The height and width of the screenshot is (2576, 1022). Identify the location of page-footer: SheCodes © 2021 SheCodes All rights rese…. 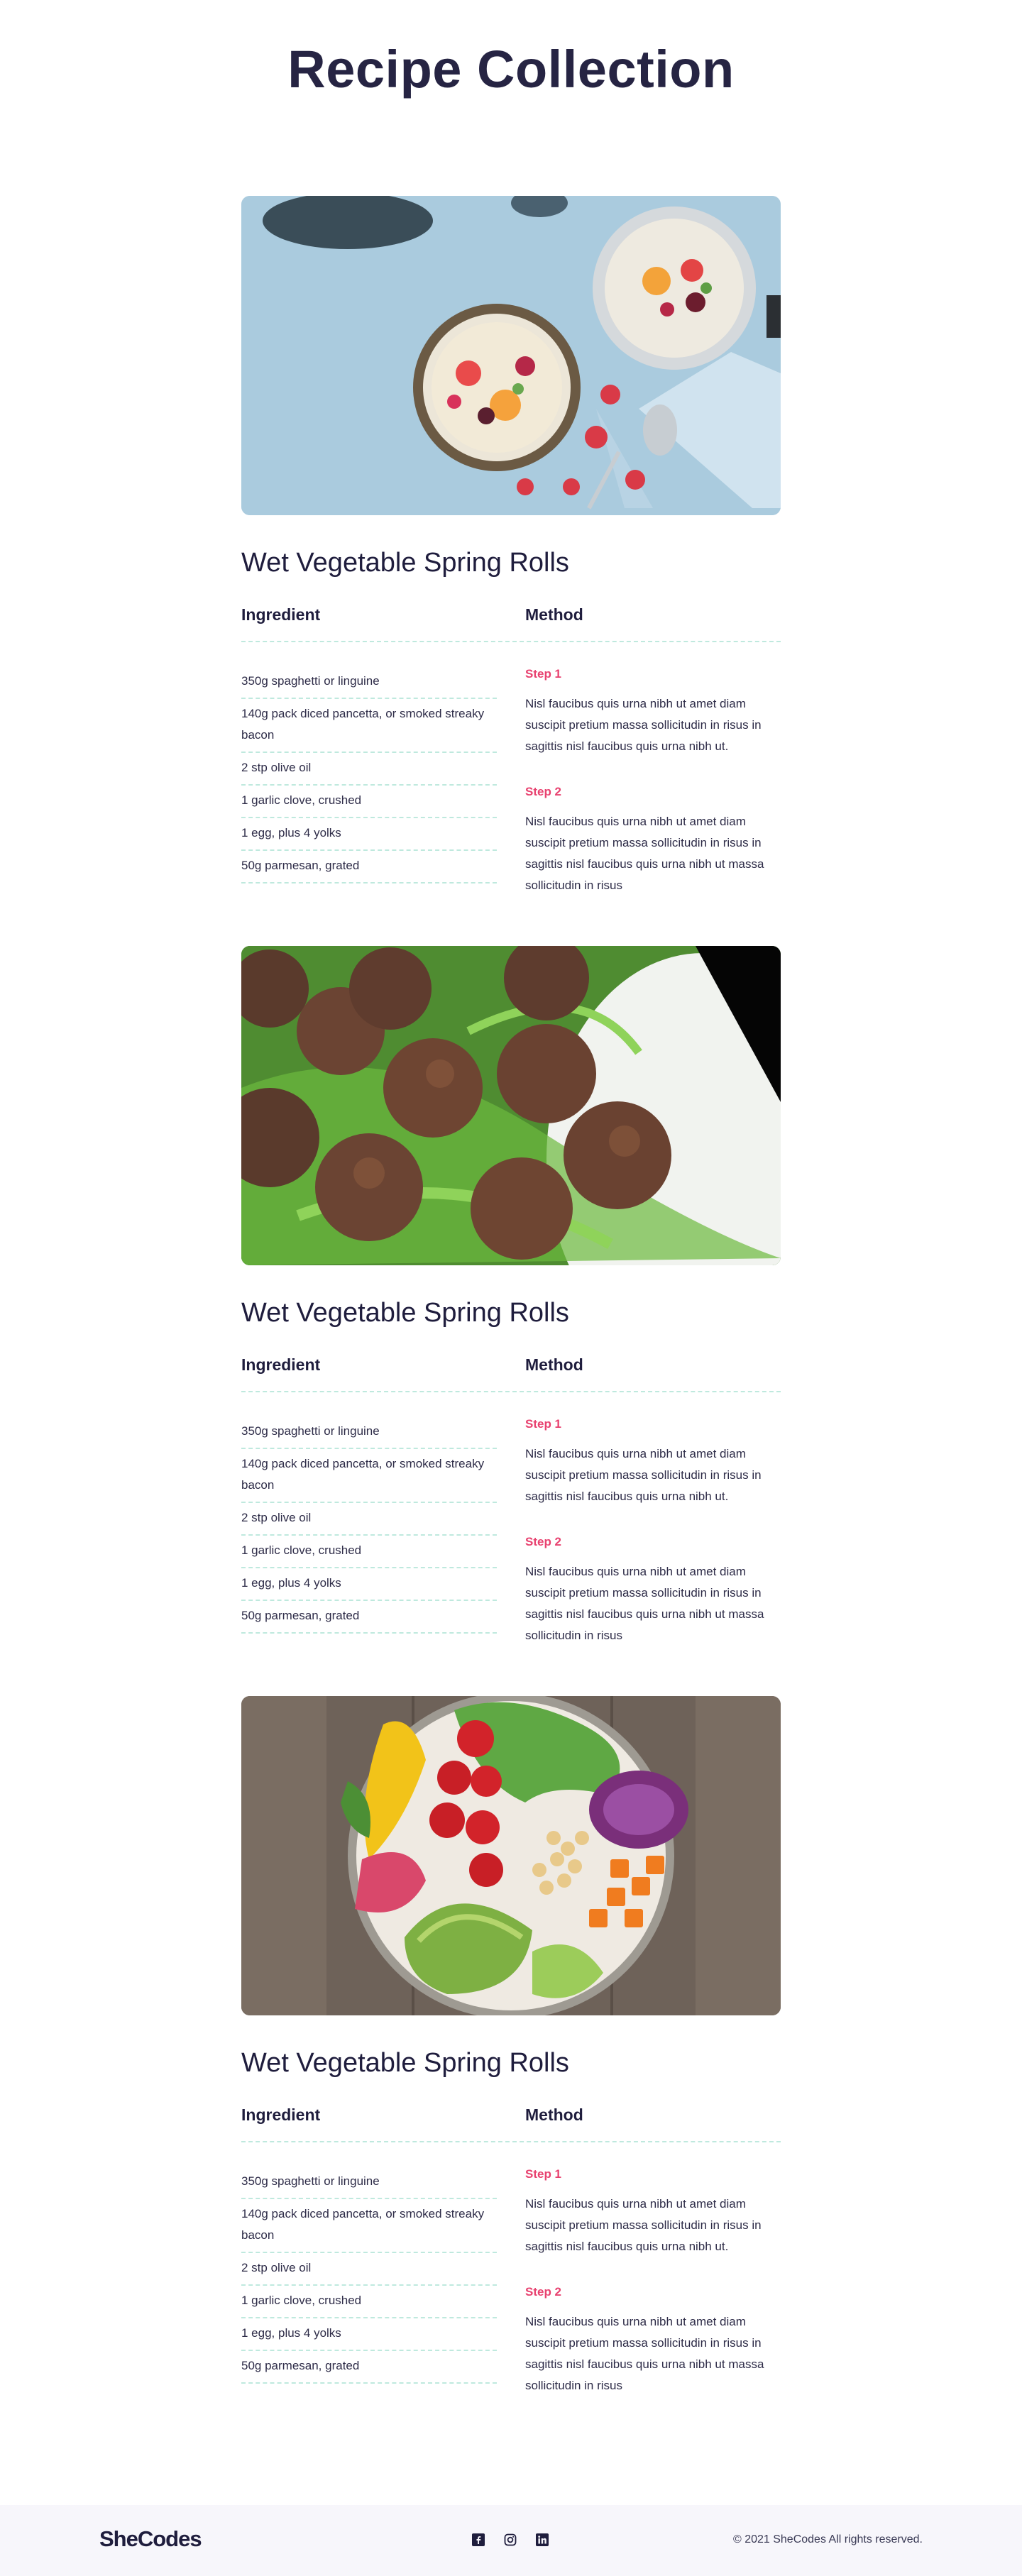
(511, 2540).